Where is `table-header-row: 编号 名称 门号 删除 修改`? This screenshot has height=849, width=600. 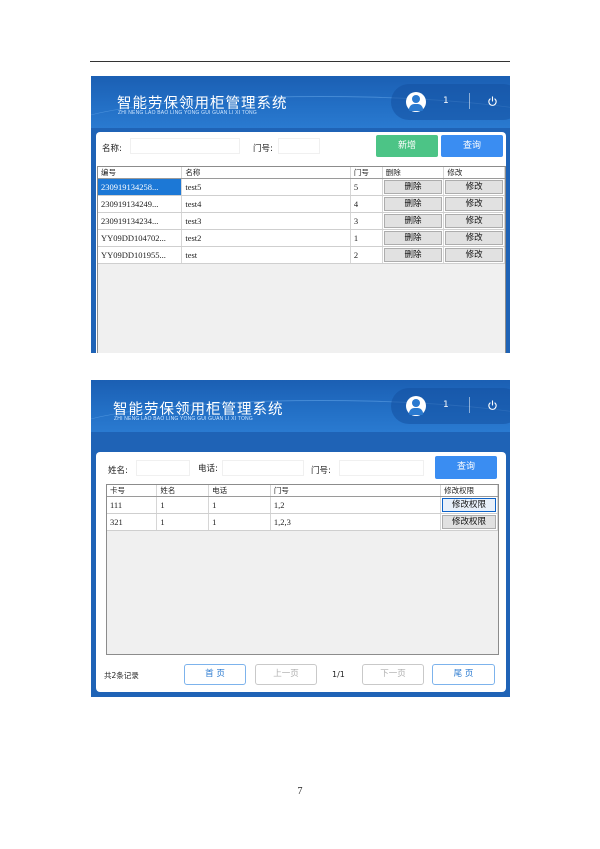
table-header-row: 编号 名称 门号 删除 修改 is located at coordinates (301, 173).